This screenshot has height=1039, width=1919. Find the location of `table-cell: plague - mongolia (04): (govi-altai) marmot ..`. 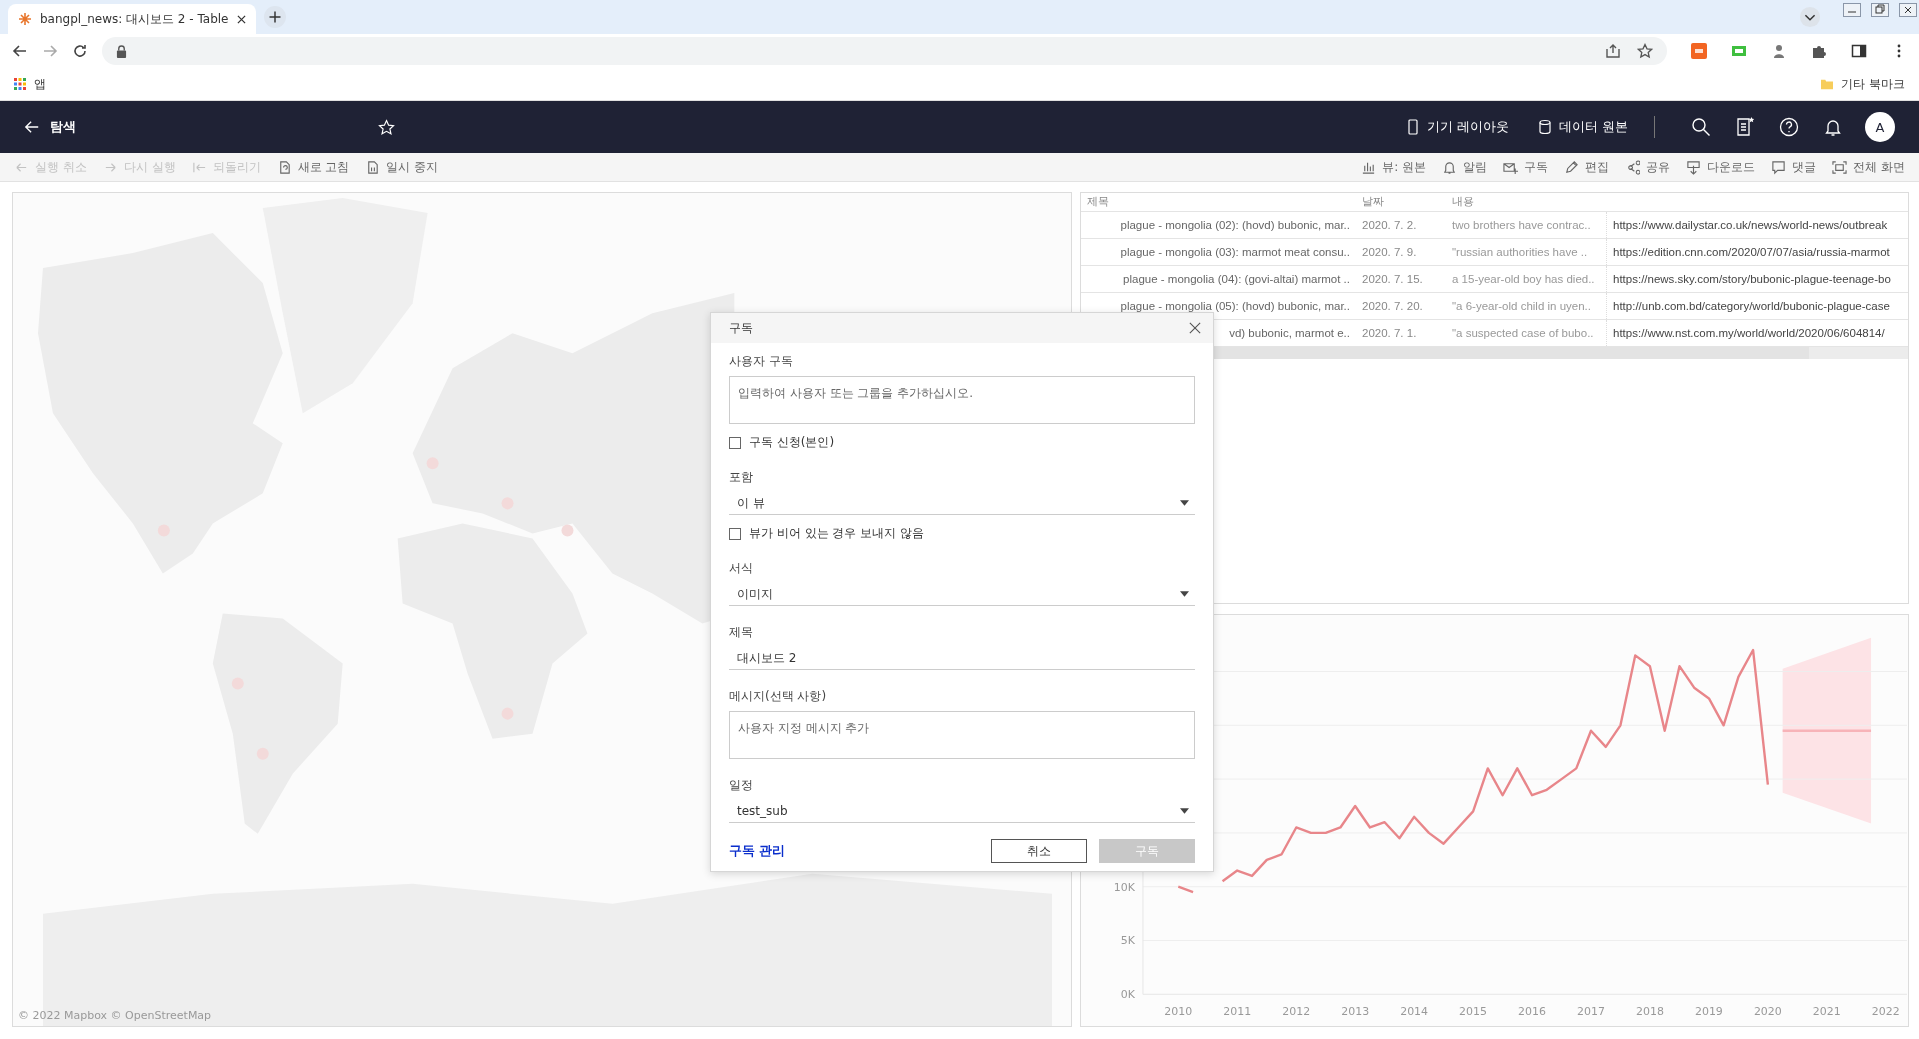

table-cell: plague - mongolia (04): (govi-altai) marmot .. is located at coordinates (1236, 279).